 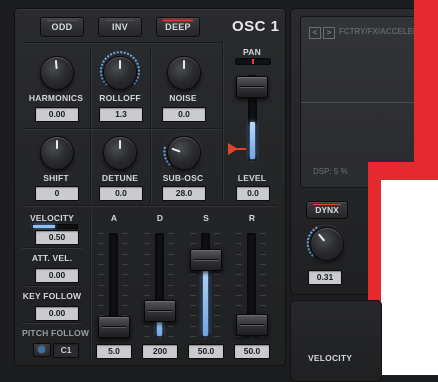 I want to click on dynx-label: DYNX, so click(x=327, y=210).